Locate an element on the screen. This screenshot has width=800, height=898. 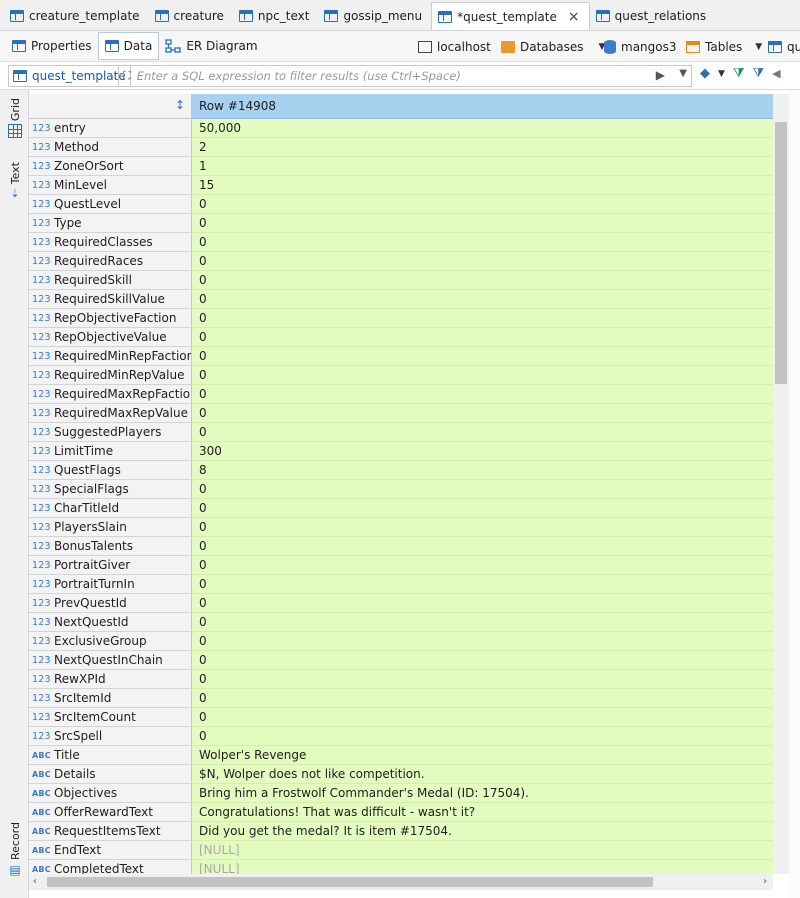
field-value-cell: $N, Wolper does not like competition. is located at coordinates (482, 774).